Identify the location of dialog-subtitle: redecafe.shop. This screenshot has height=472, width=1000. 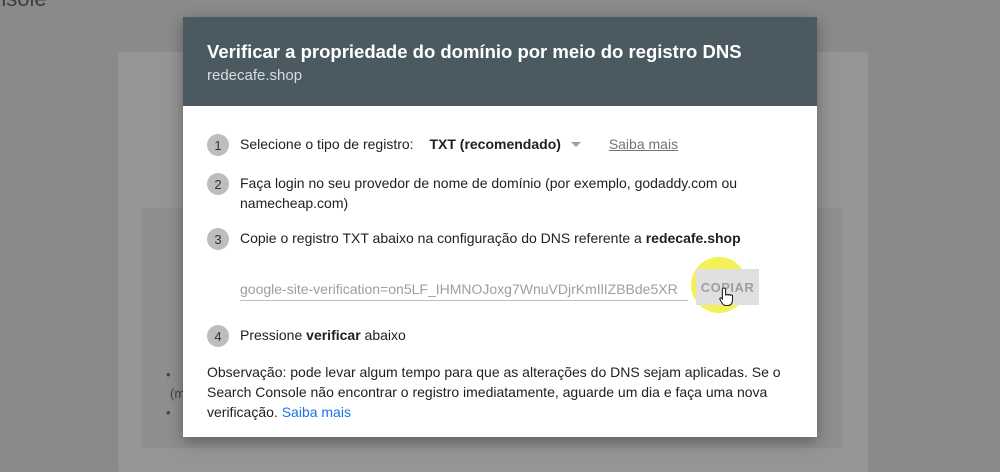
(255, 75).